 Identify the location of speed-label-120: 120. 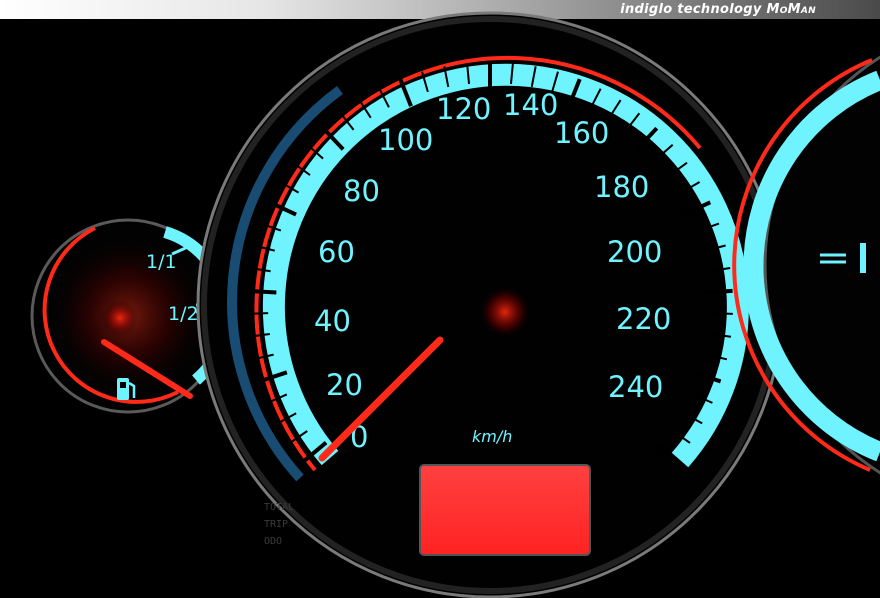
(463, 109).